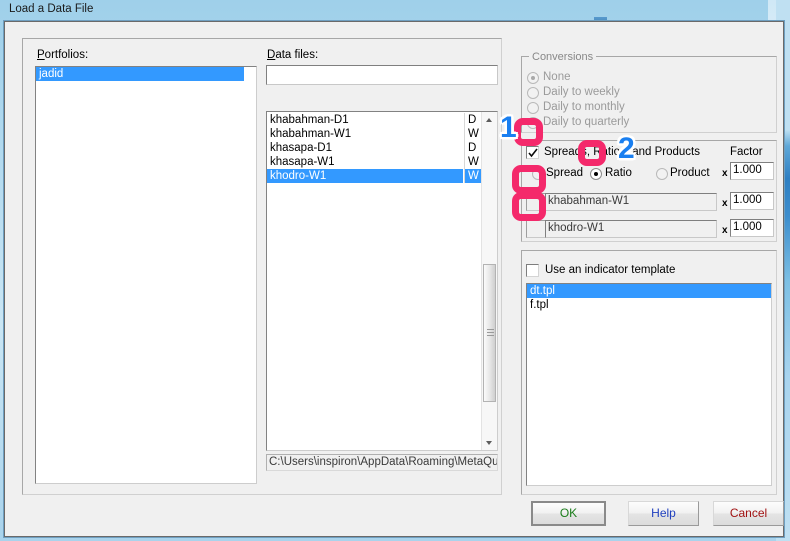 The width and height of the screenshot is (790, 541). I want to click on radio-conversion-none, so click(533, 78).